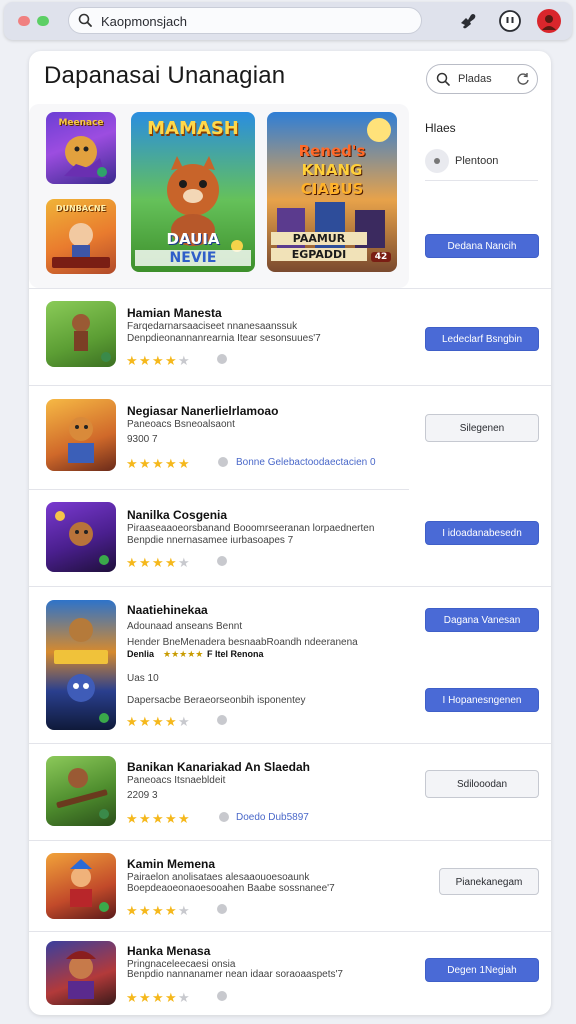 The image size is (576, 1024). Describe the element at coordinates (171, 864) in the screenshot. I see `app-title: Kamin Memena` at that location.